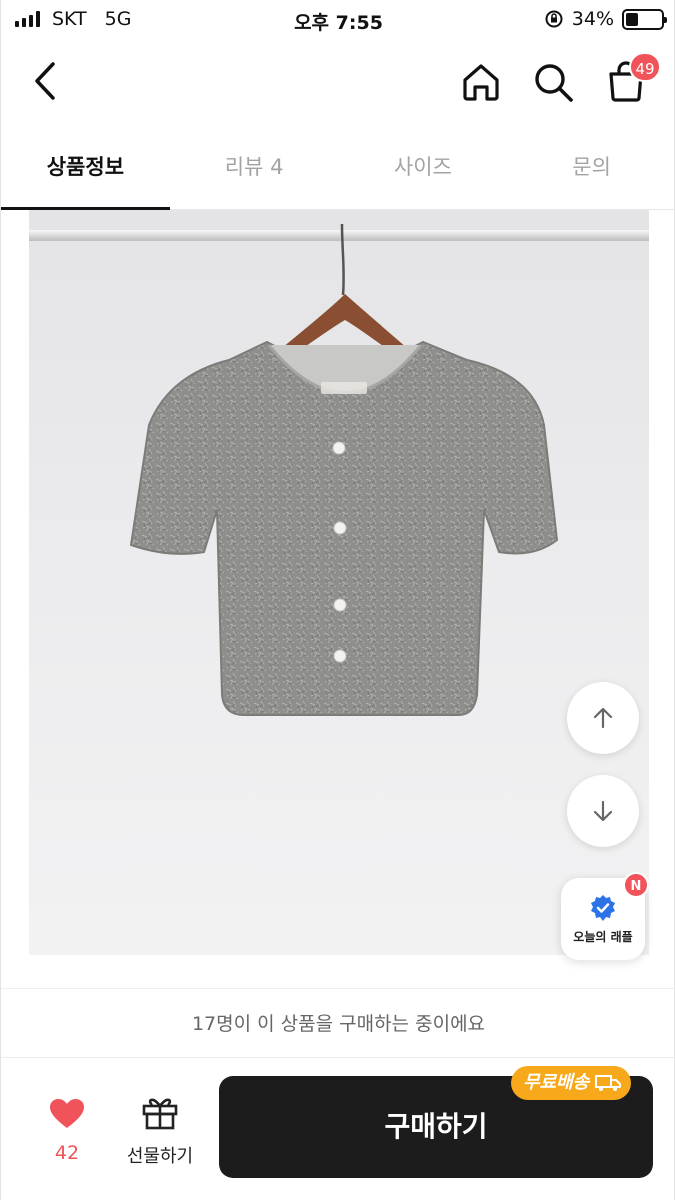 The width and height of the screenshot is (675, 1200). I want to click on heart-icon, so click(67, 1113).